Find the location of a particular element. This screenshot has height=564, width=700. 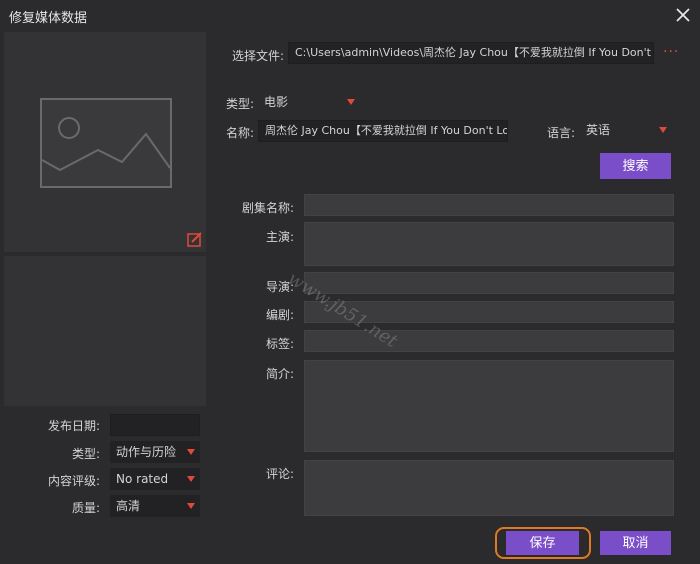

cast-input is located at coordinates (489, 244).